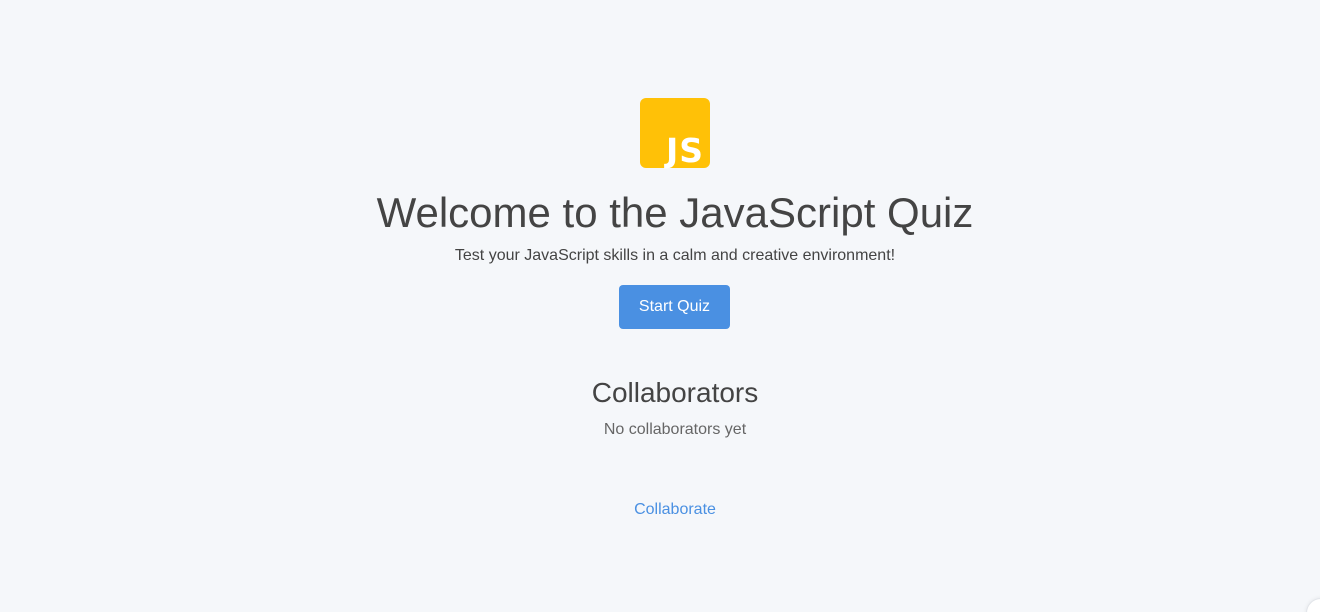  Describe the element at coordinates (684, 150) in the screenshot. I see `logo-text: JS` at that location.